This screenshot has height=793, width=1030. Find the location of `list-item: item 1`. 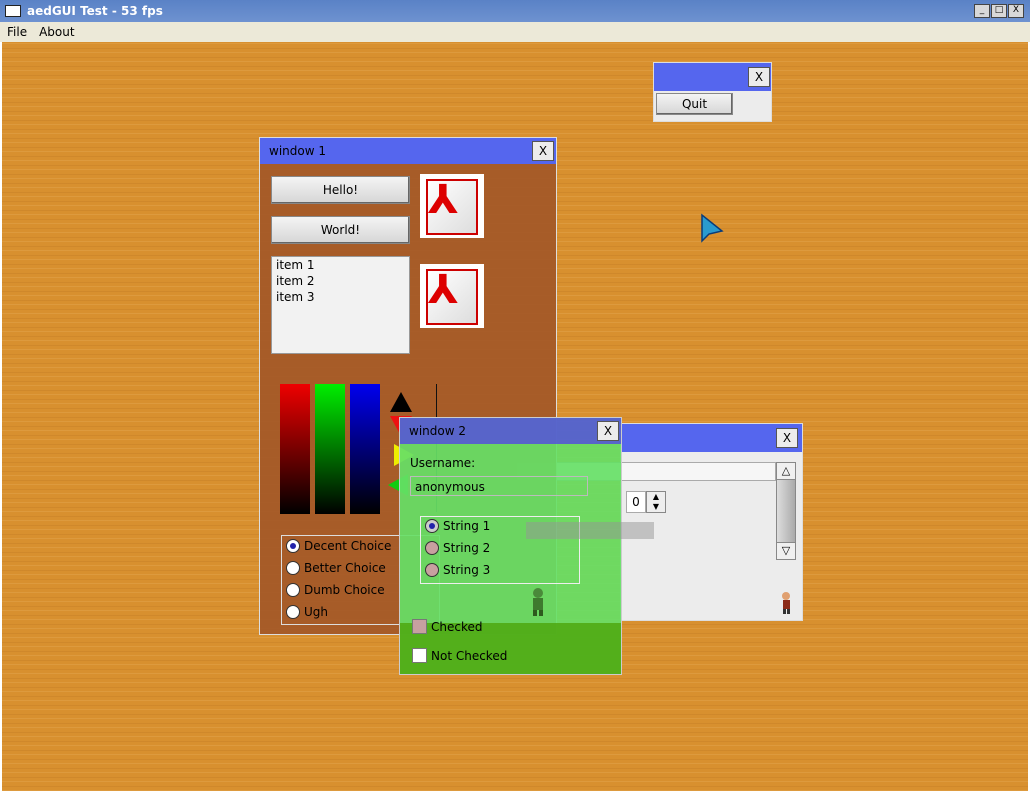

list-item: item 1 is located at coordinates (340, 265).